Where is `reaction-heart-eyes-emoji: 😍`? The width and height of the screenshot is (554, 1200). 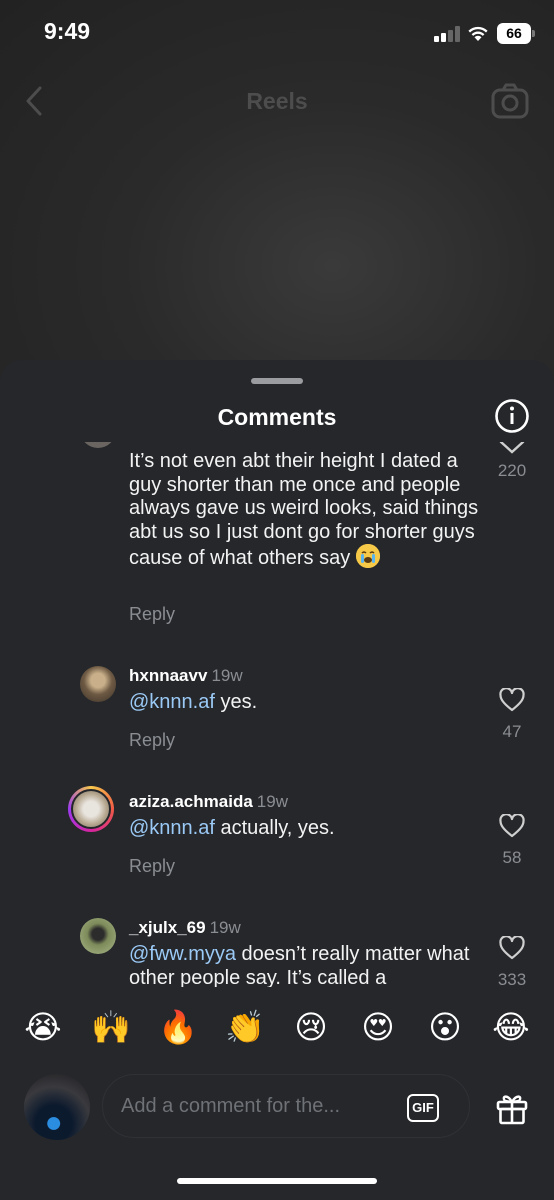 reaction-heart-eyes-emoji: 😍 is located at coordinates (378, 1027).